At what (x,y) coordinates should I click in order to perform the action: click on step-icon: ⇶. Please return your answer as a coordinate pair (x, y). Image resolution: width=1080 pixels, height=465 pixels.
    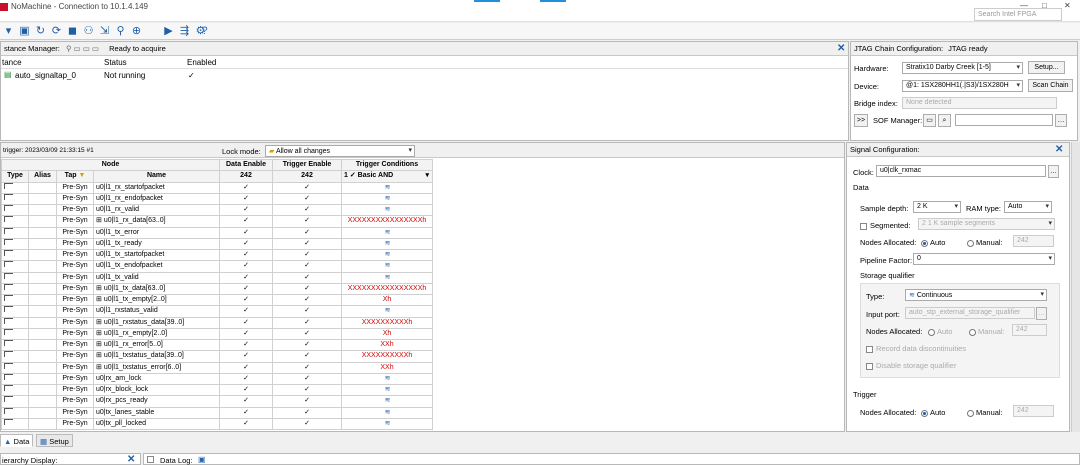
    Looking at the image, I should click on (184, 31).